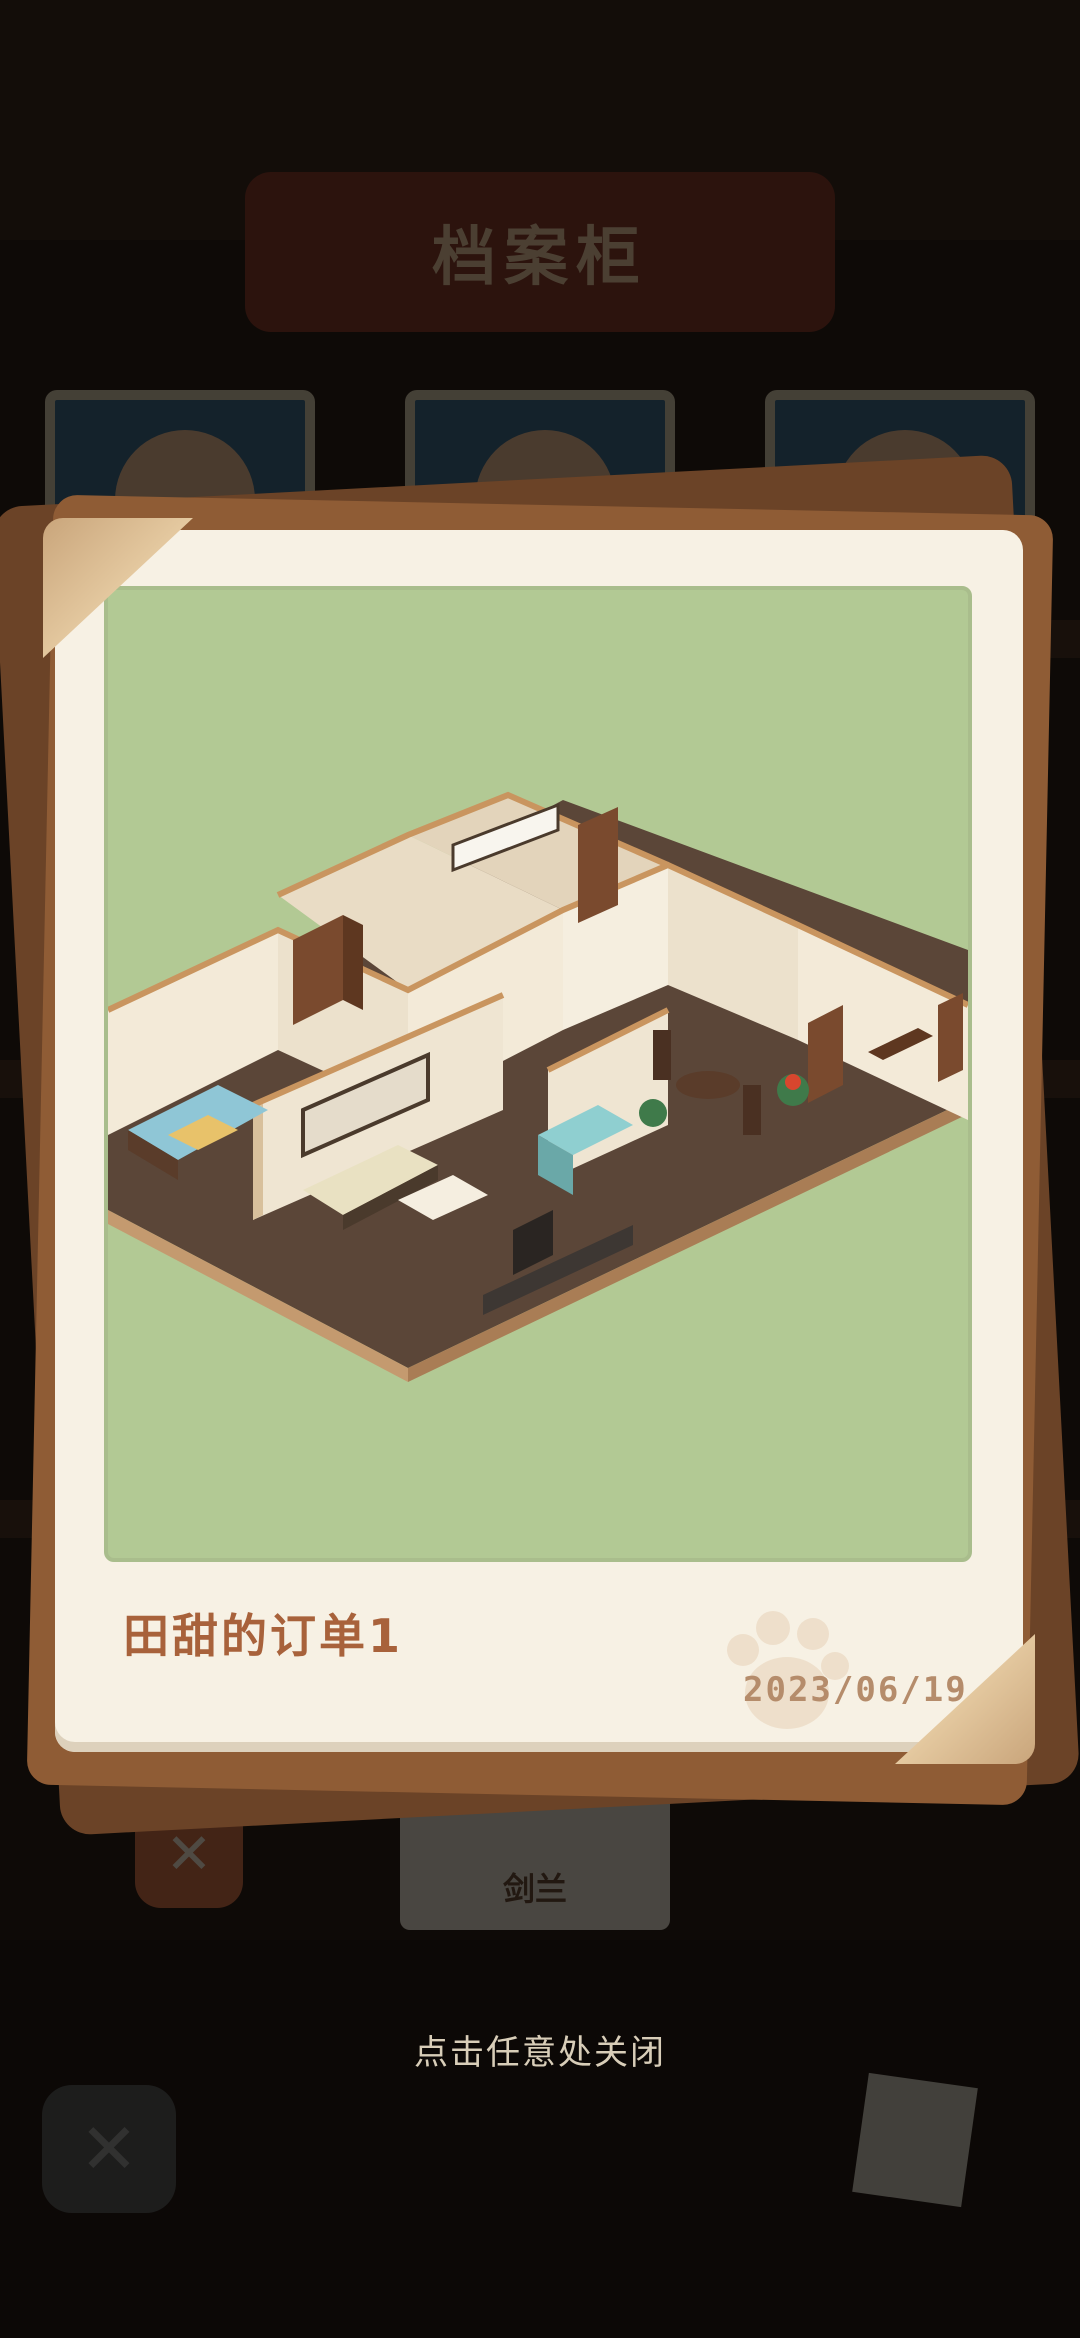  What do you see at coordinates (263, 1636) in the screenshot?
I see `order-title: 田甜的订单1` at bounding box center [263, 1636].